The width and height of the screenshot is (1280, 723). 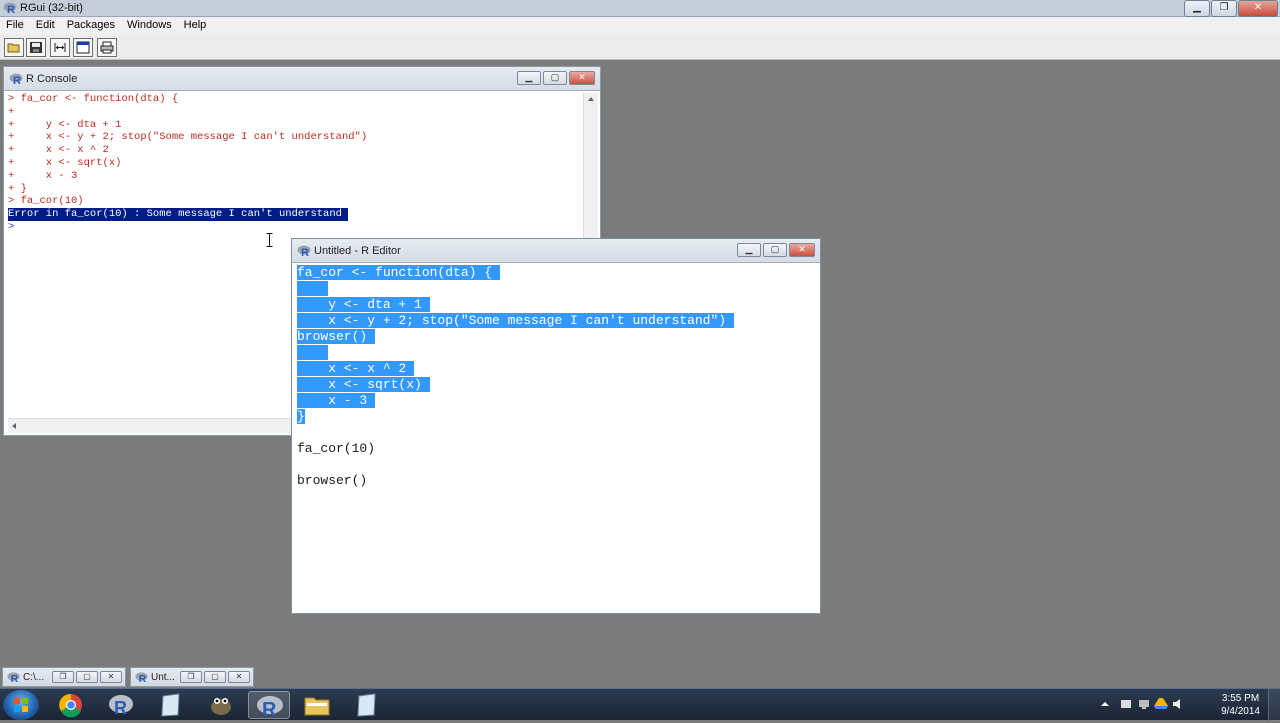 I want to click on printer-icon, so click(x=107, y=47).